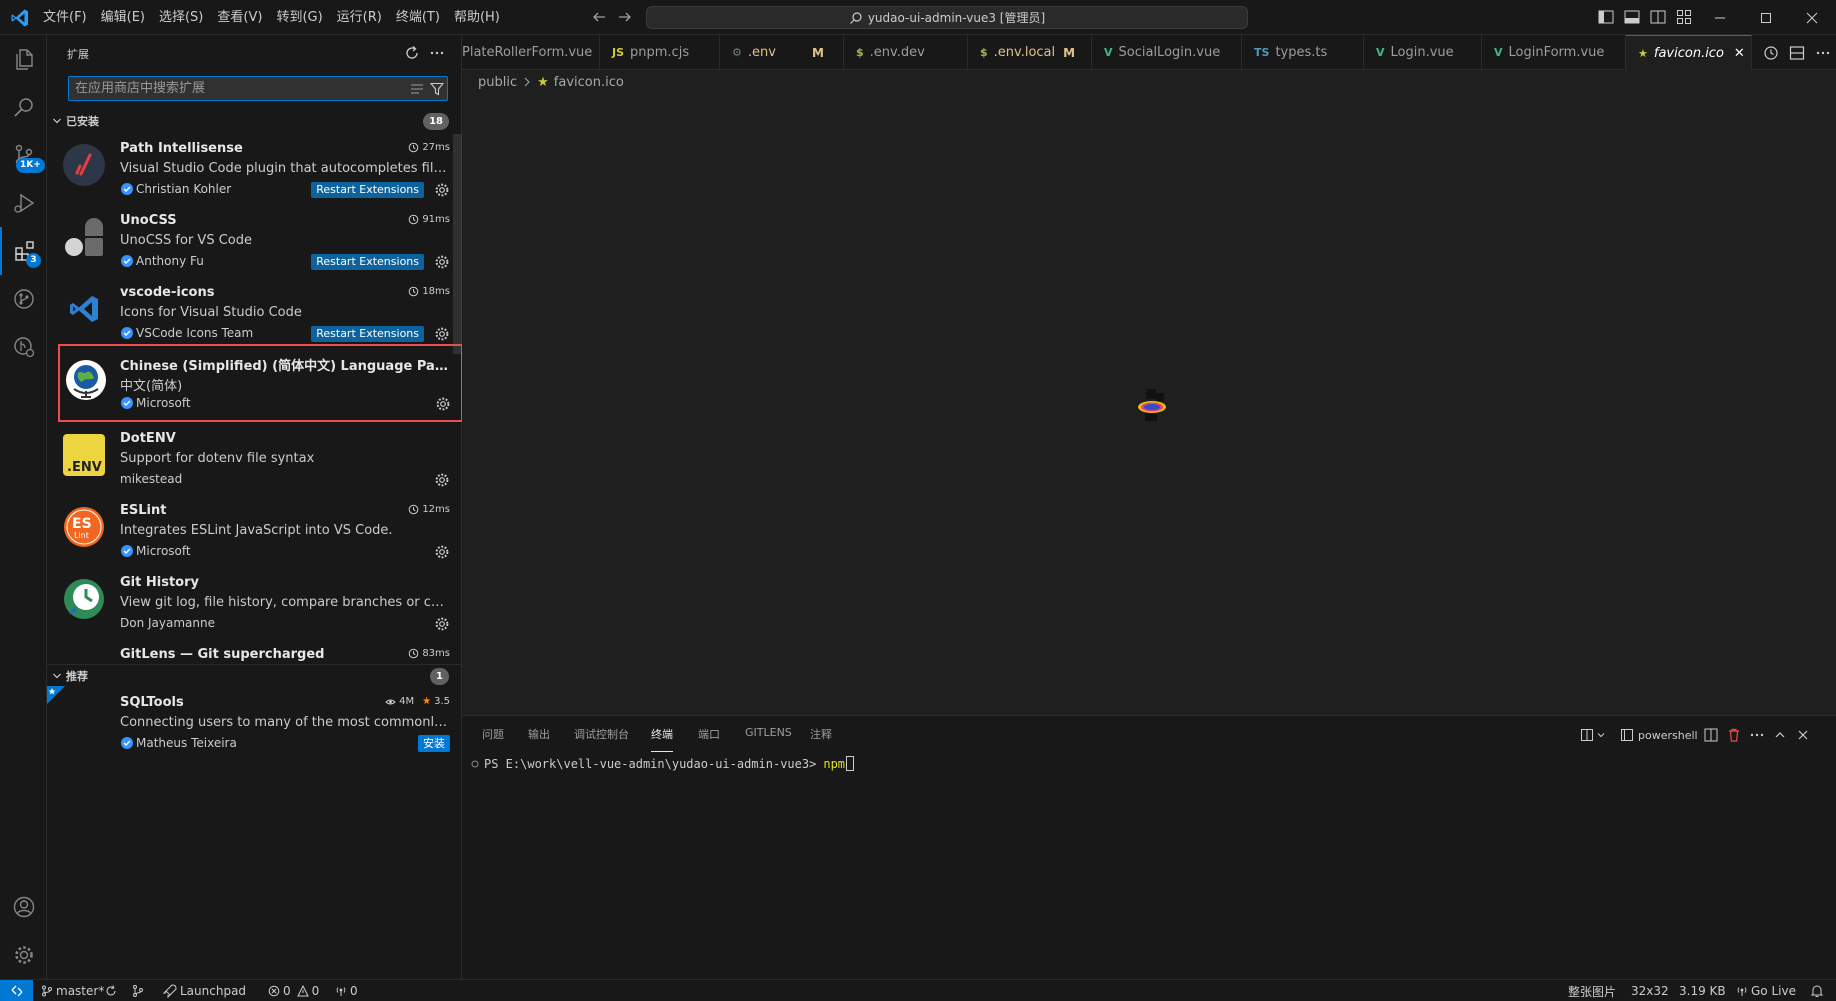  I want to click on back-arrow-icon, so click(599, 17).